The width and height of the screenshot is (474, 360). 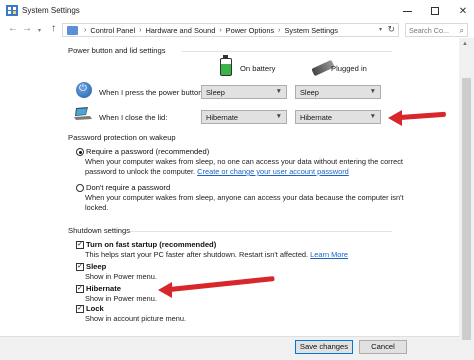 What do you see at coordinates (338, 92) in the screenshot?
I see `power-button-plugged-in-select: Sleep ▼` at bounding box center [338, 92].